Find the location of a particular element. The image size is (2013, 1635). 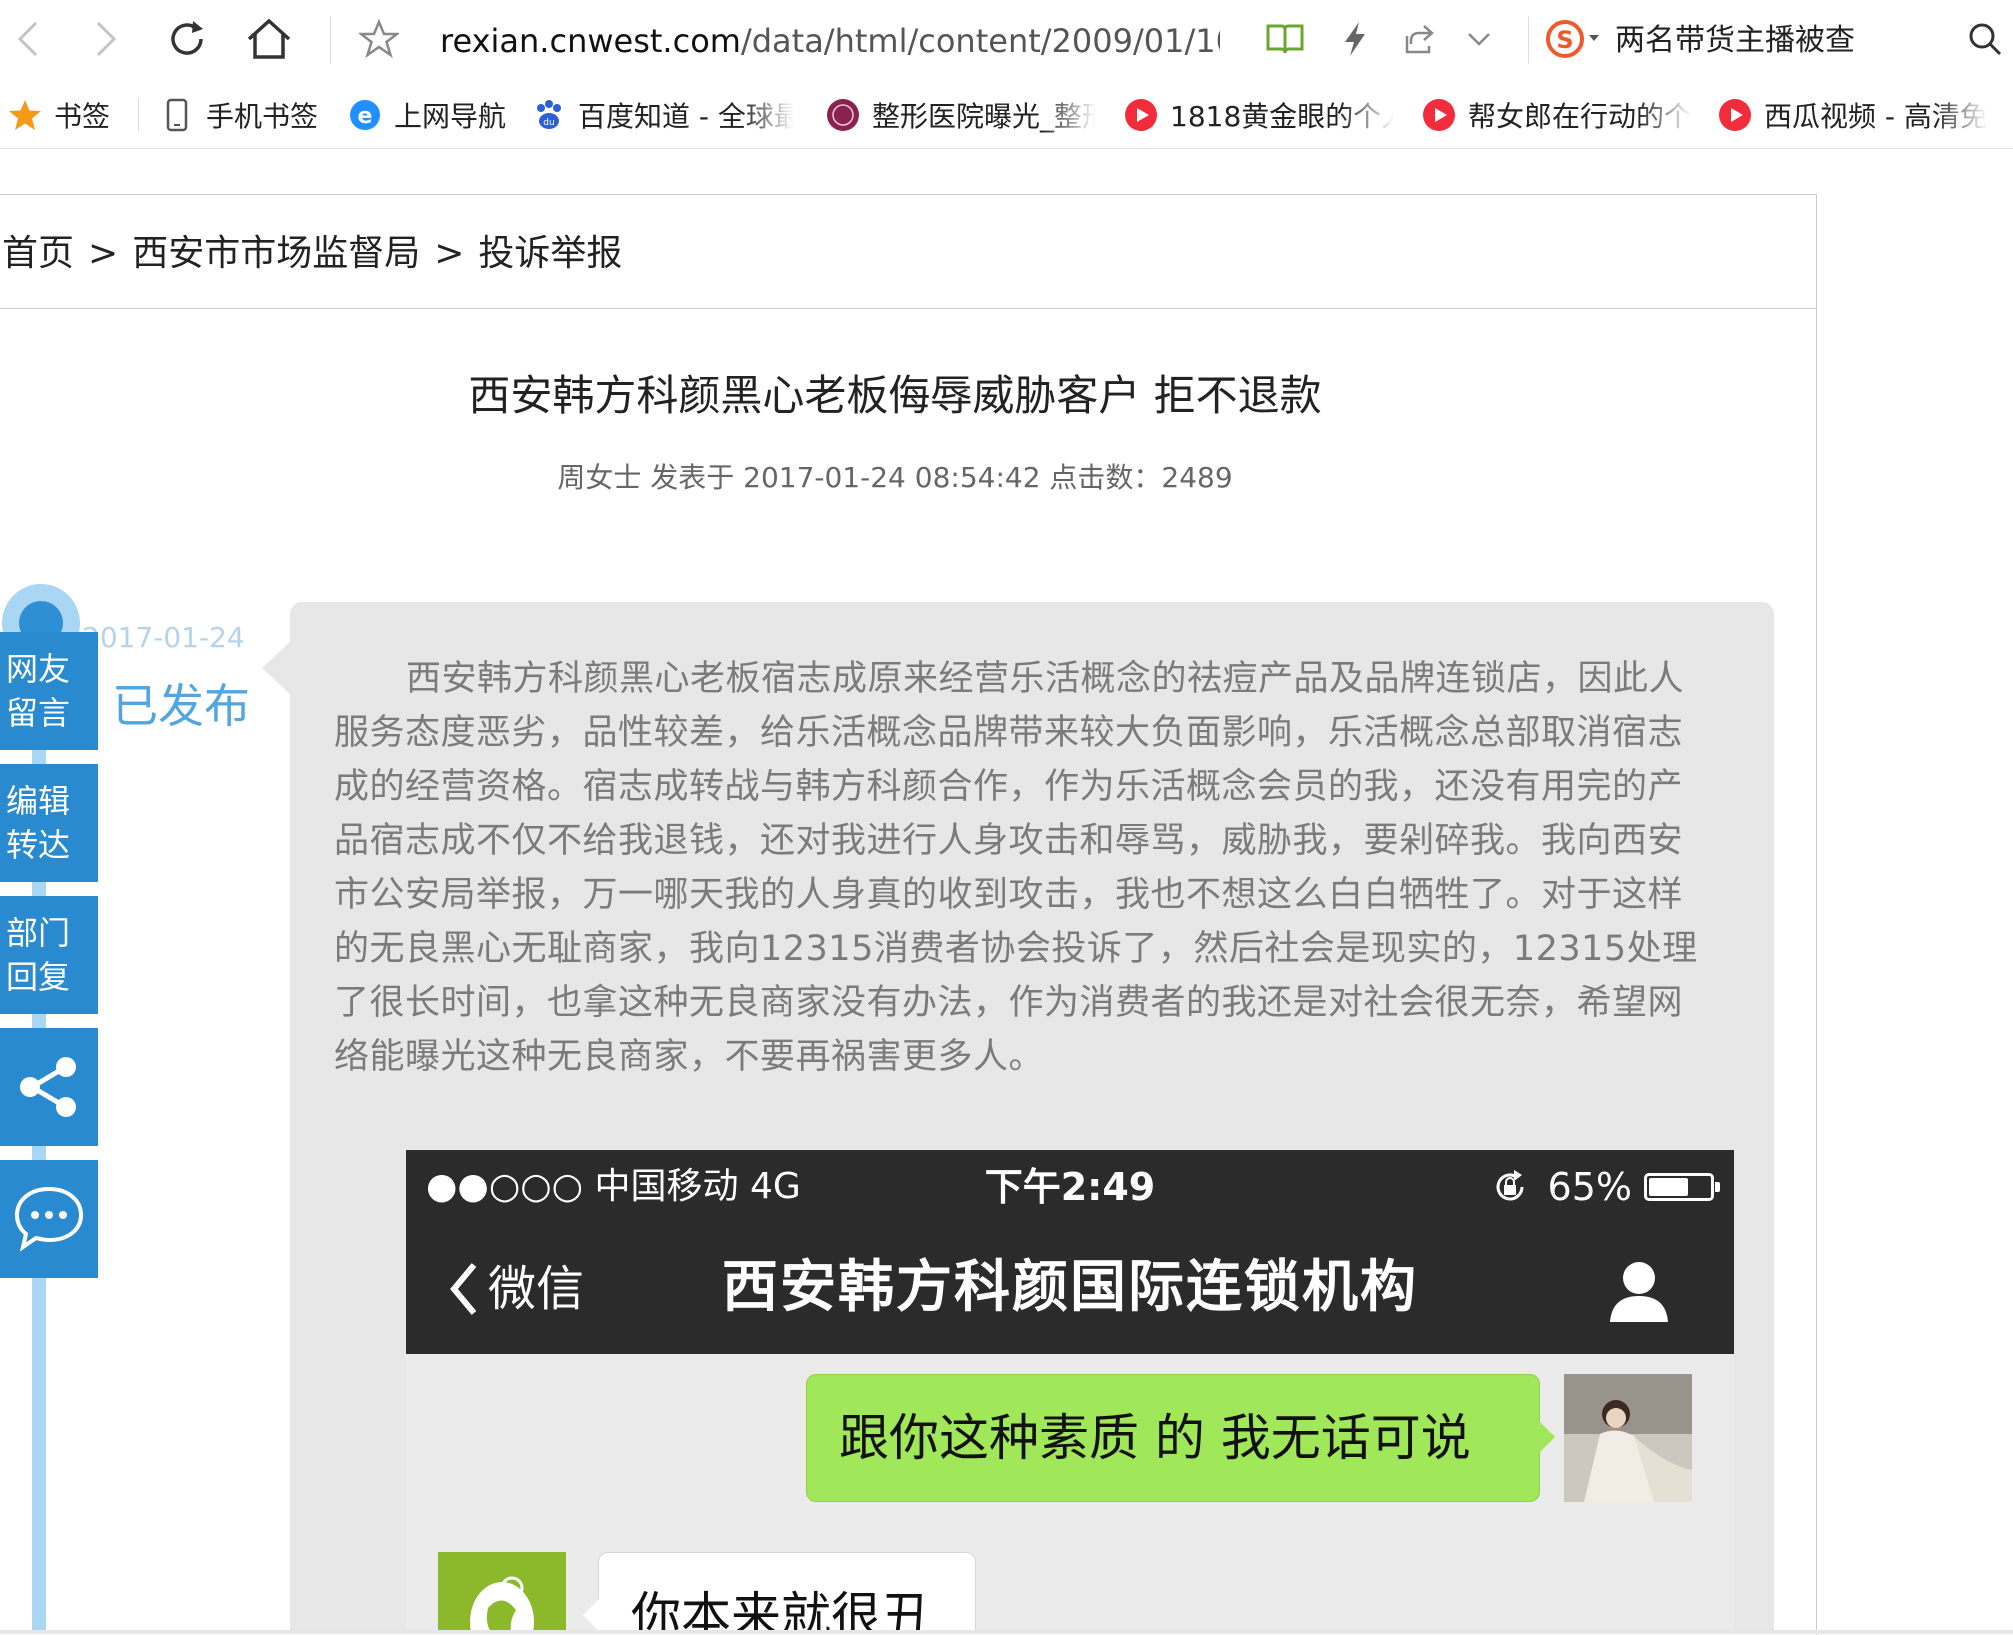

chat-title: 西安韩方科颜国际连锁机构 is located at coordinates (1070, 1287).